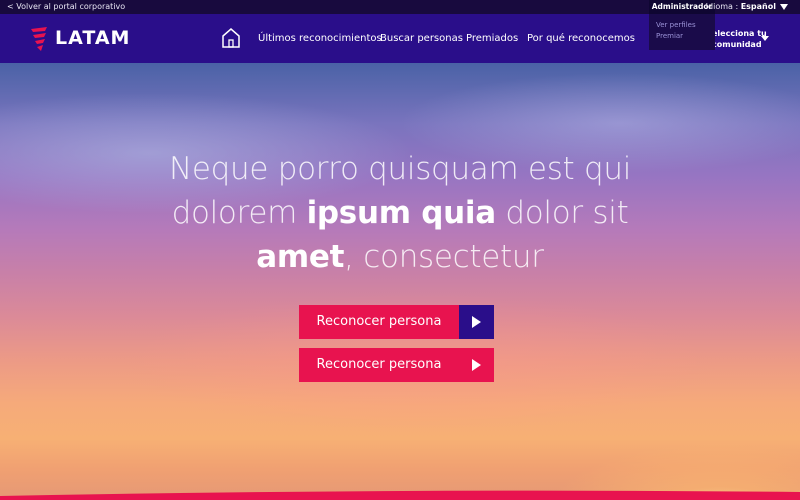  Describe the element at coordinates (231, 38) in the screenshot. I see `home-icon` at that location.